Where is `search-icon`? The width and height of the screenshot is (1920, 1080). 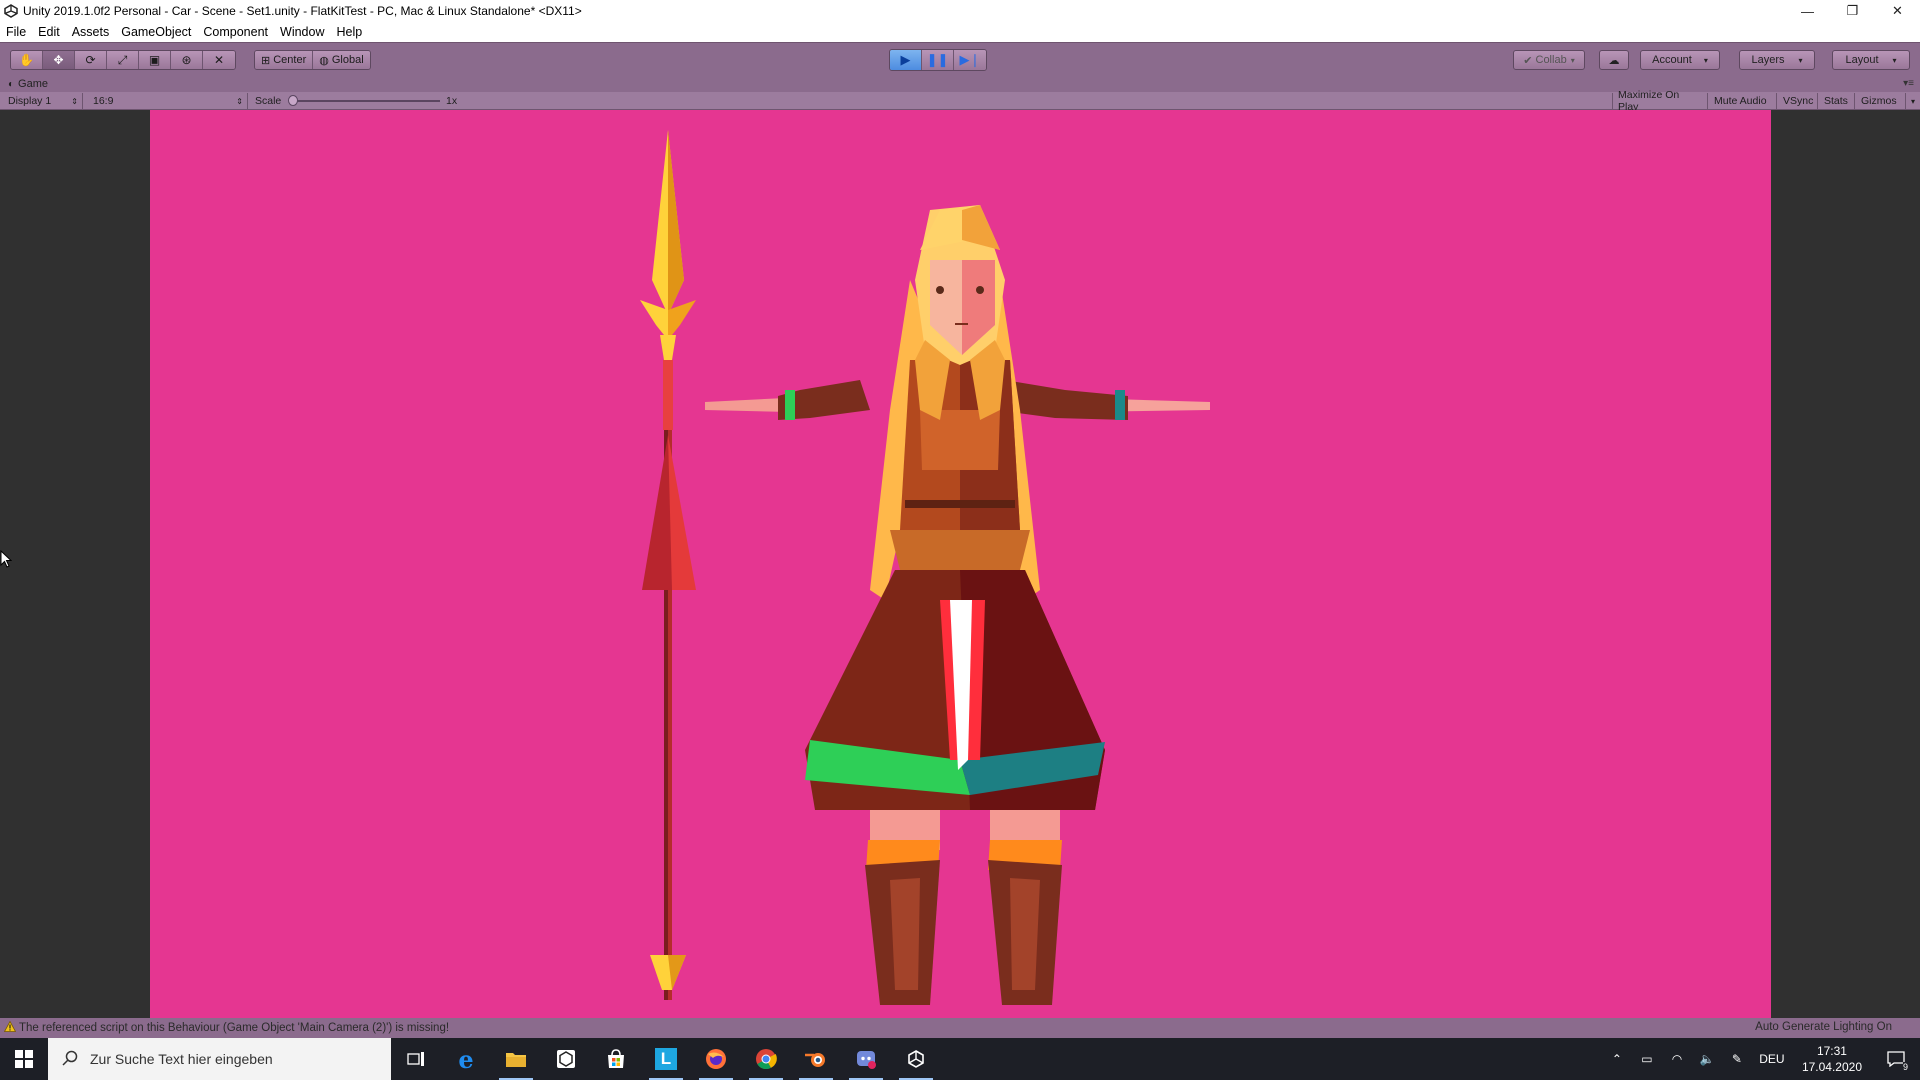 search-icon is located at coordinates (70, 1059).